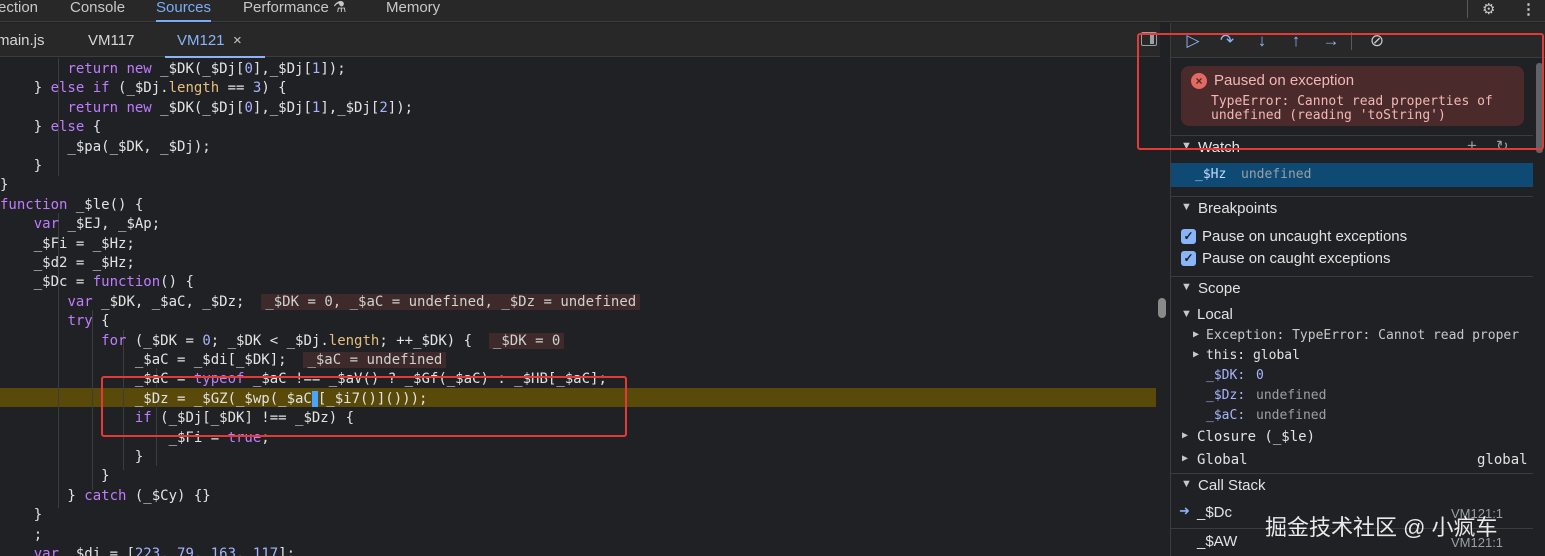  I want to click on tab-elements: ection, so click(19, 11).